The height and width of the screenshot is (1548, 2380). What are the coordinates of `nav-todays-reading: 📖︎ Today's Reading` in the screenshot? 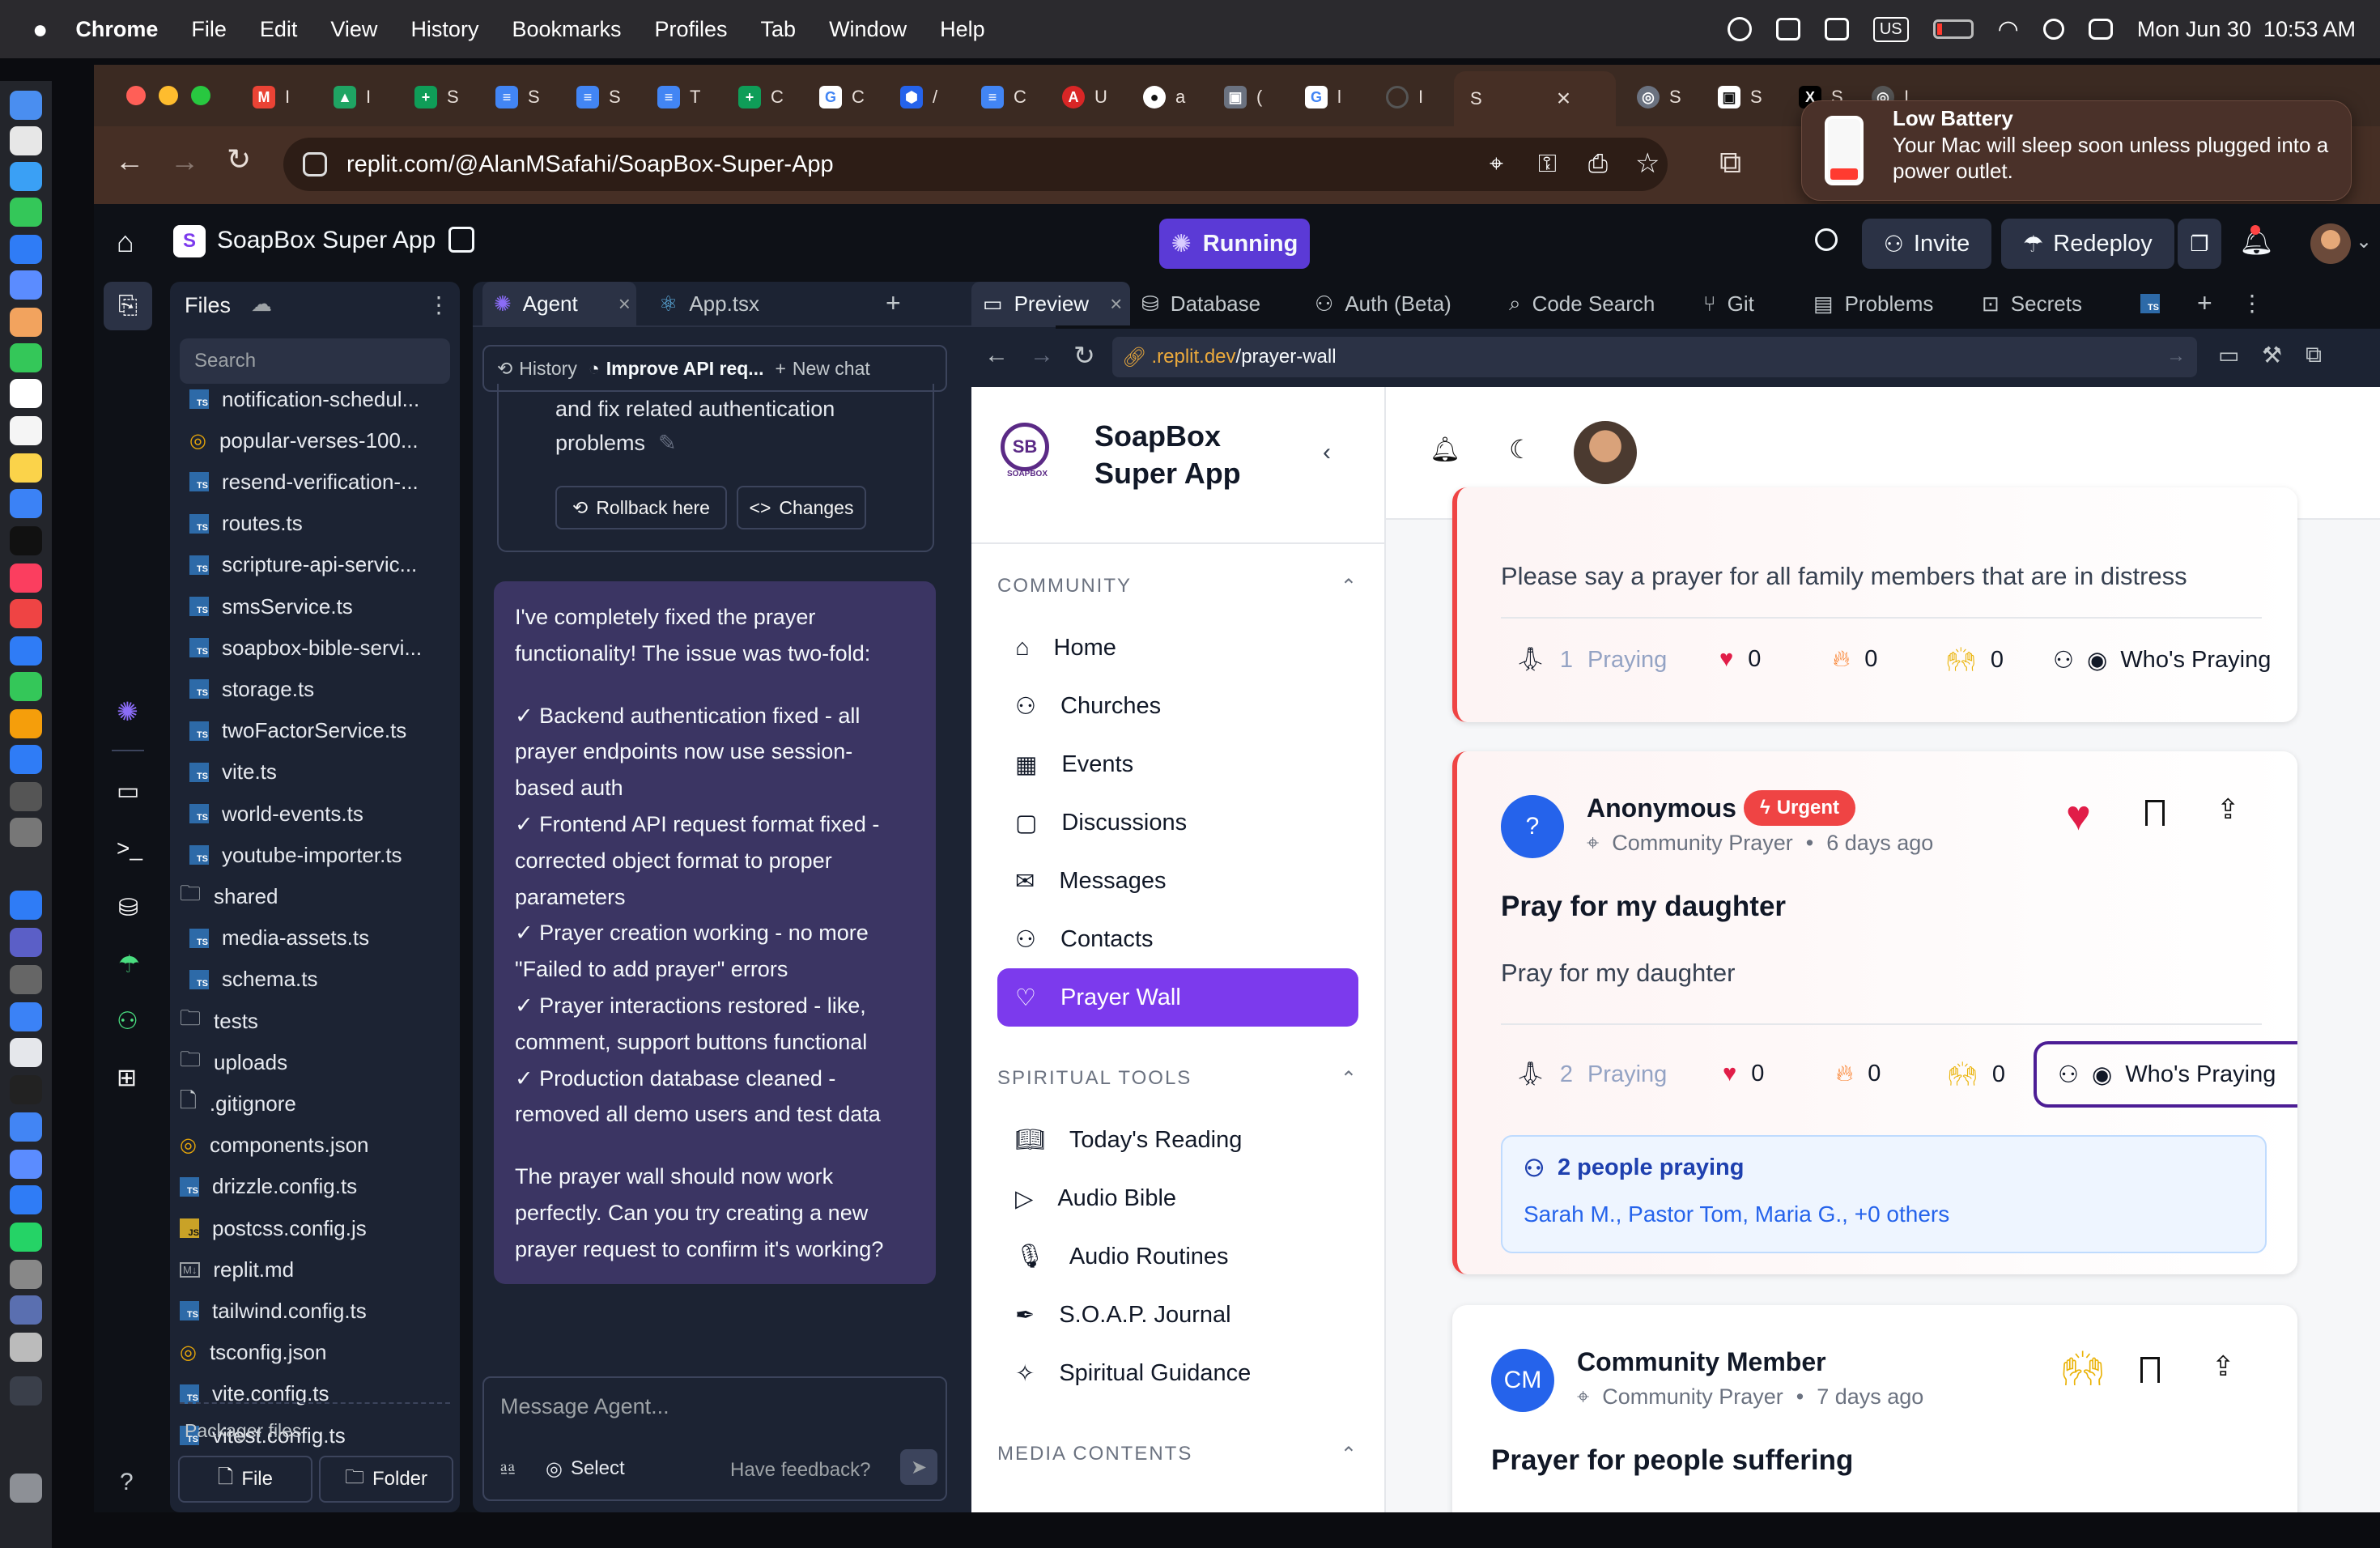 It's located at (1178, 1140).